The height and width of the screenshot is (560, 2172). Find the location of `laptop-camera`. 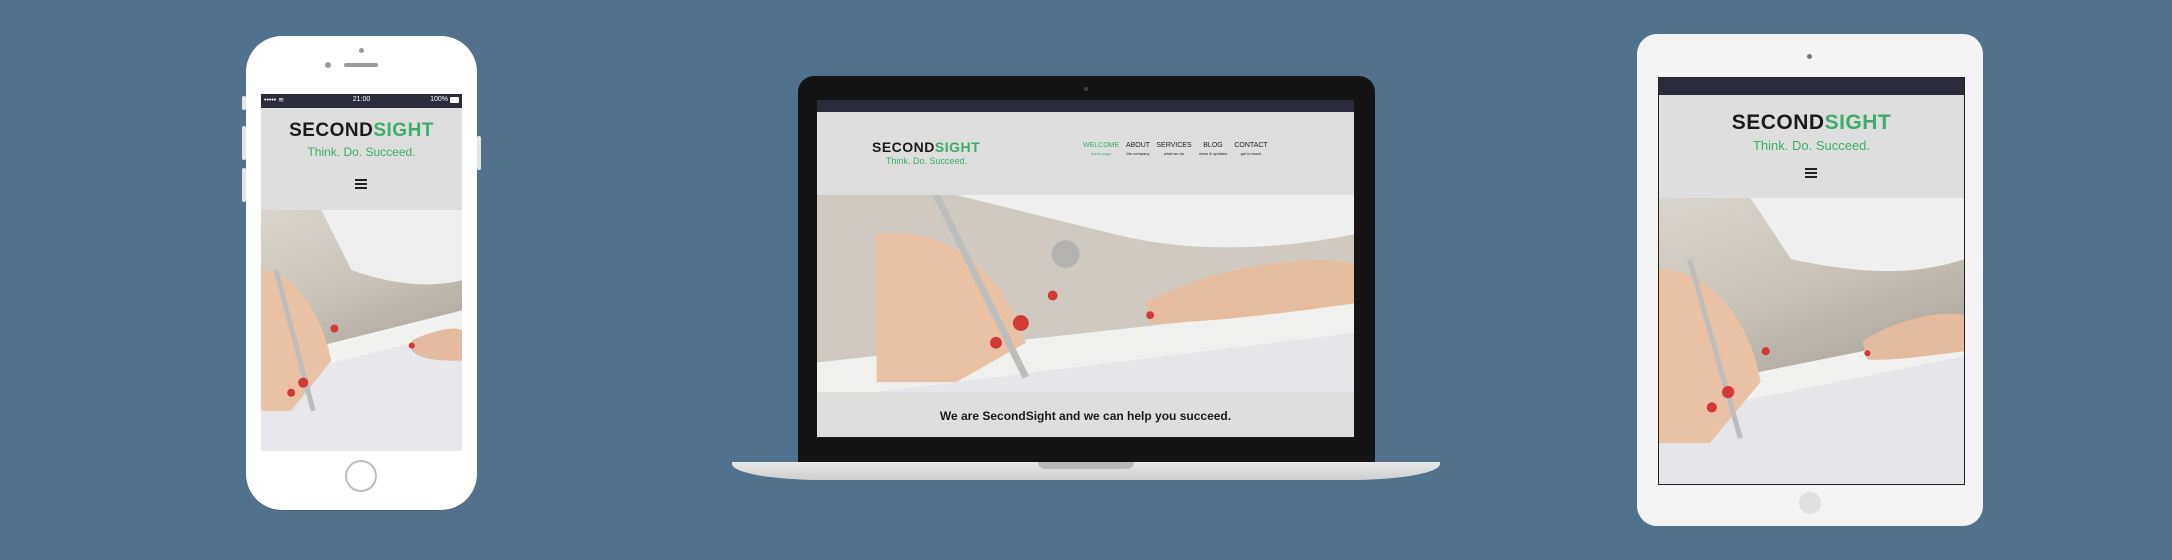

laptop-camera is located at coordinates (1086, 89).